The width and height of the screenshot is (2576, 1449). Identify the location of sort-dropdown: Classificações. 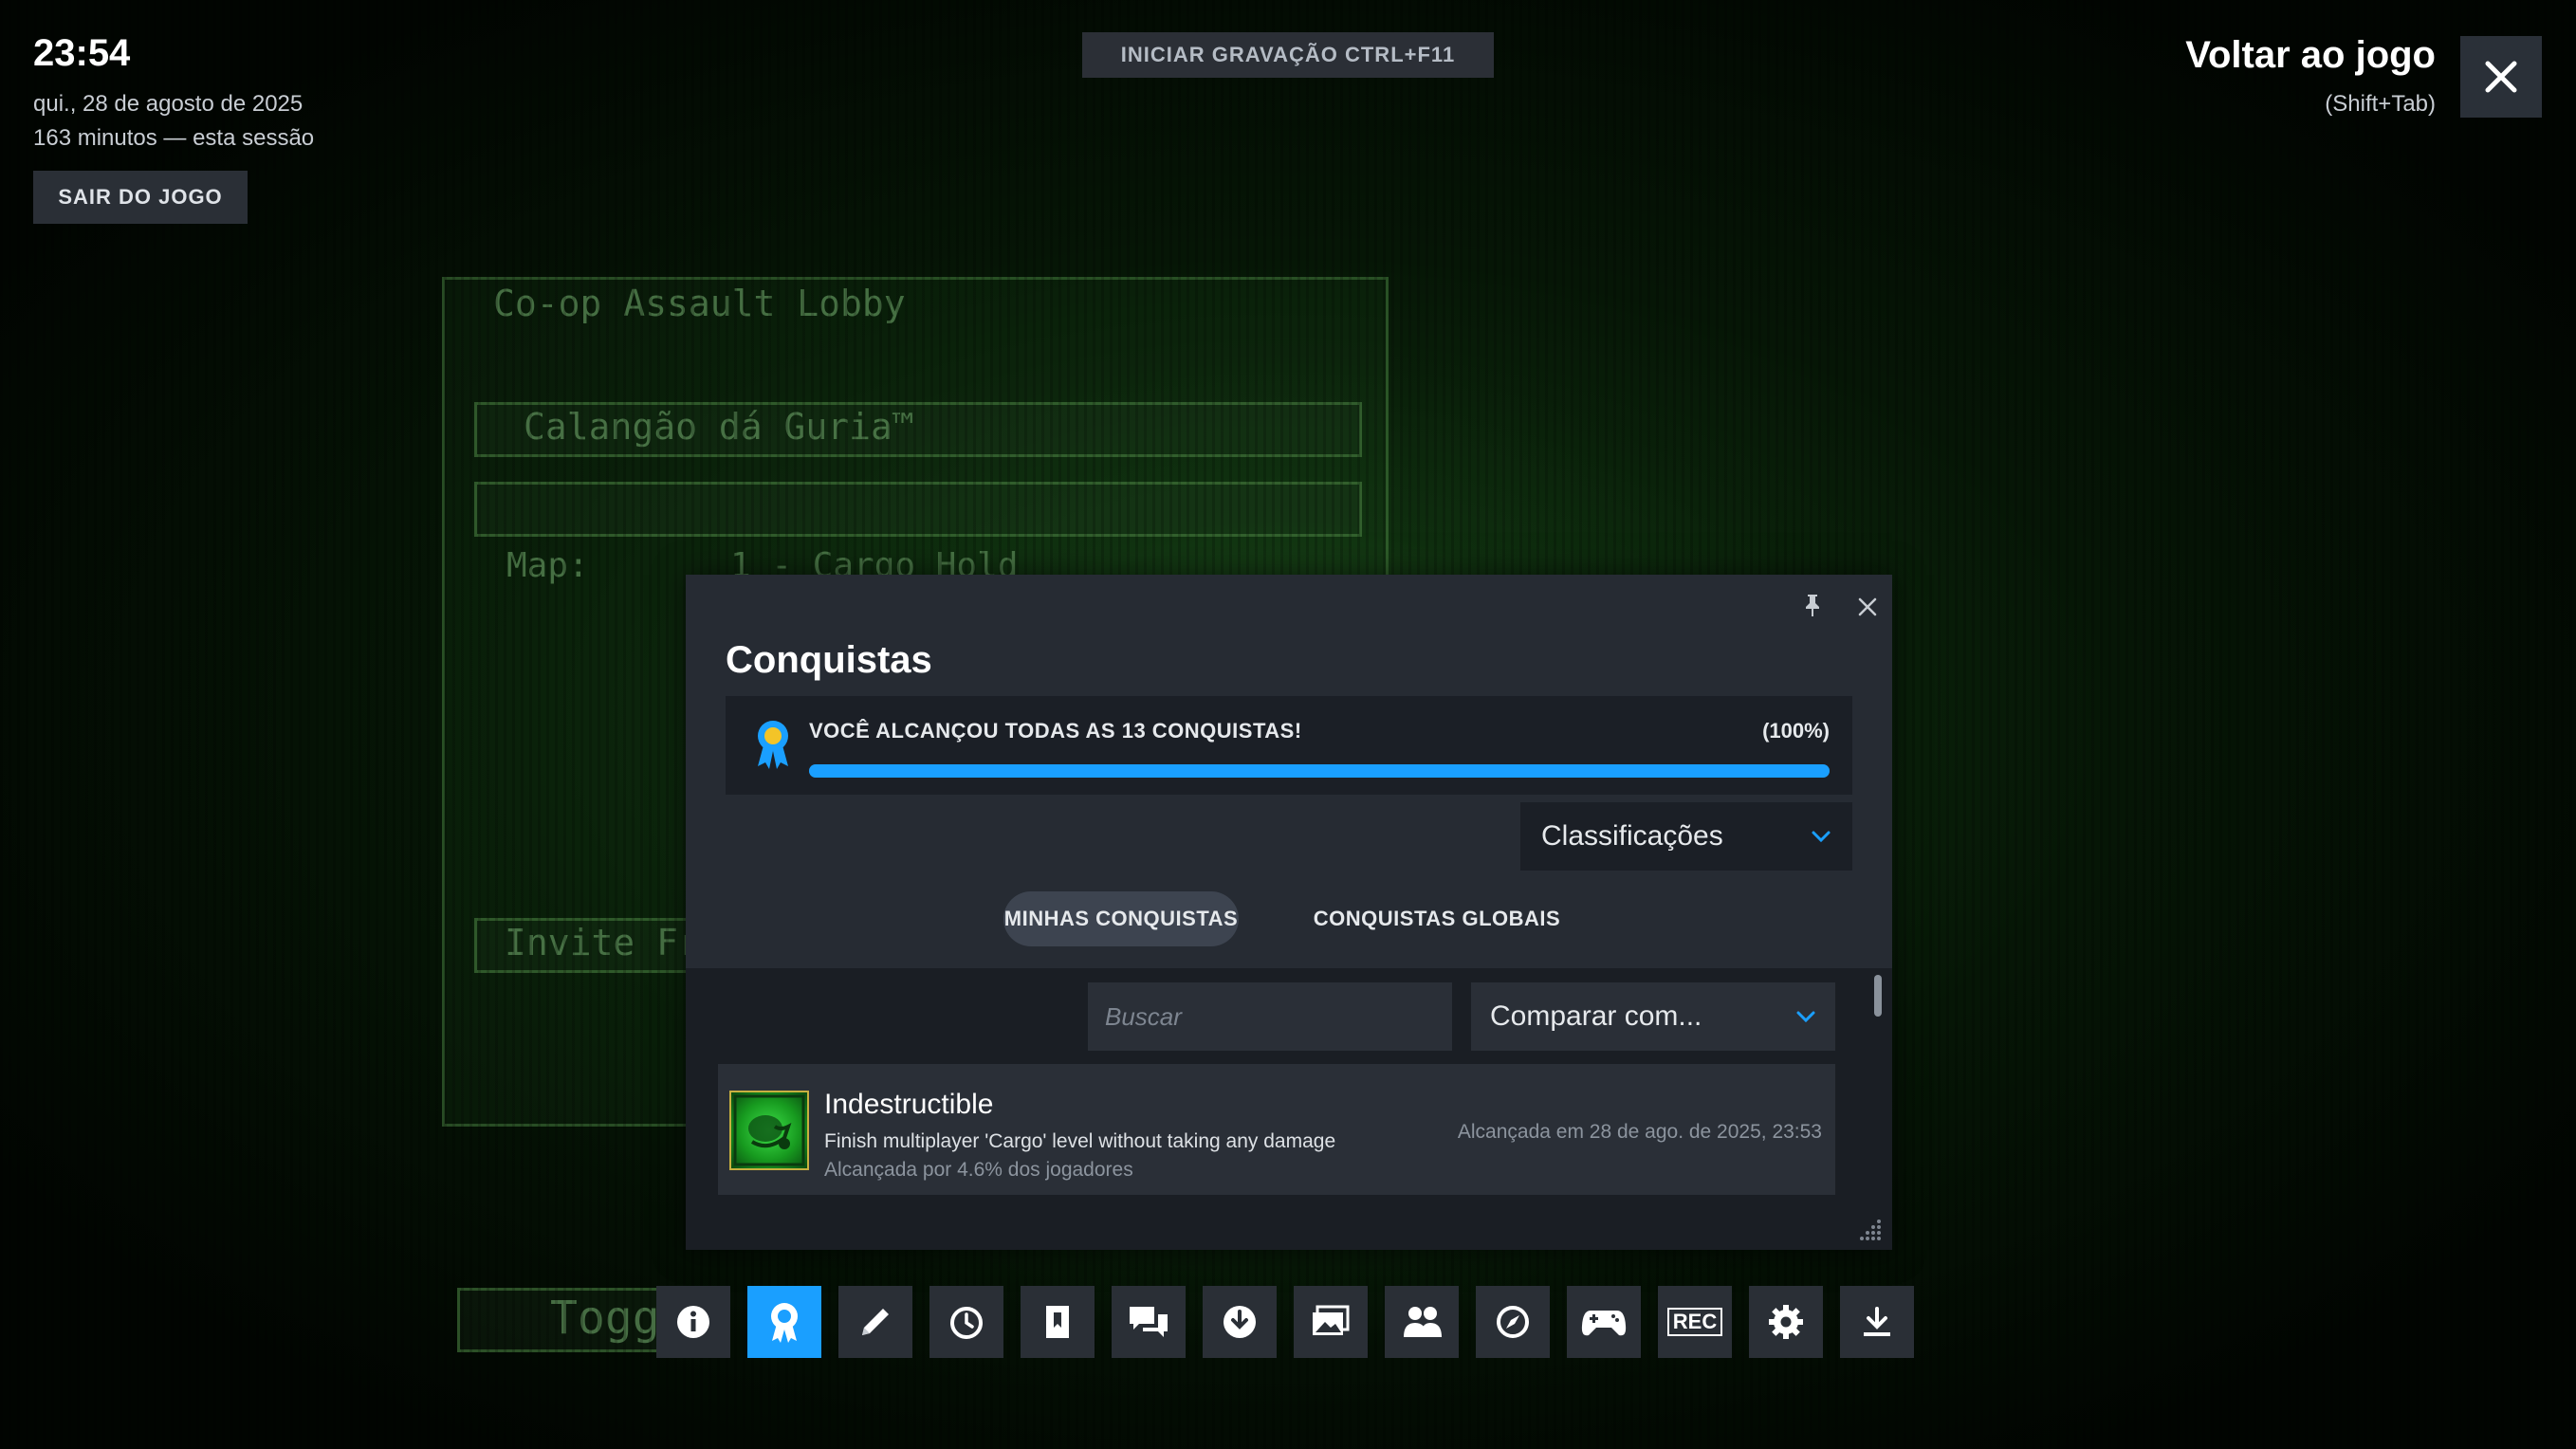
(1686, 836).